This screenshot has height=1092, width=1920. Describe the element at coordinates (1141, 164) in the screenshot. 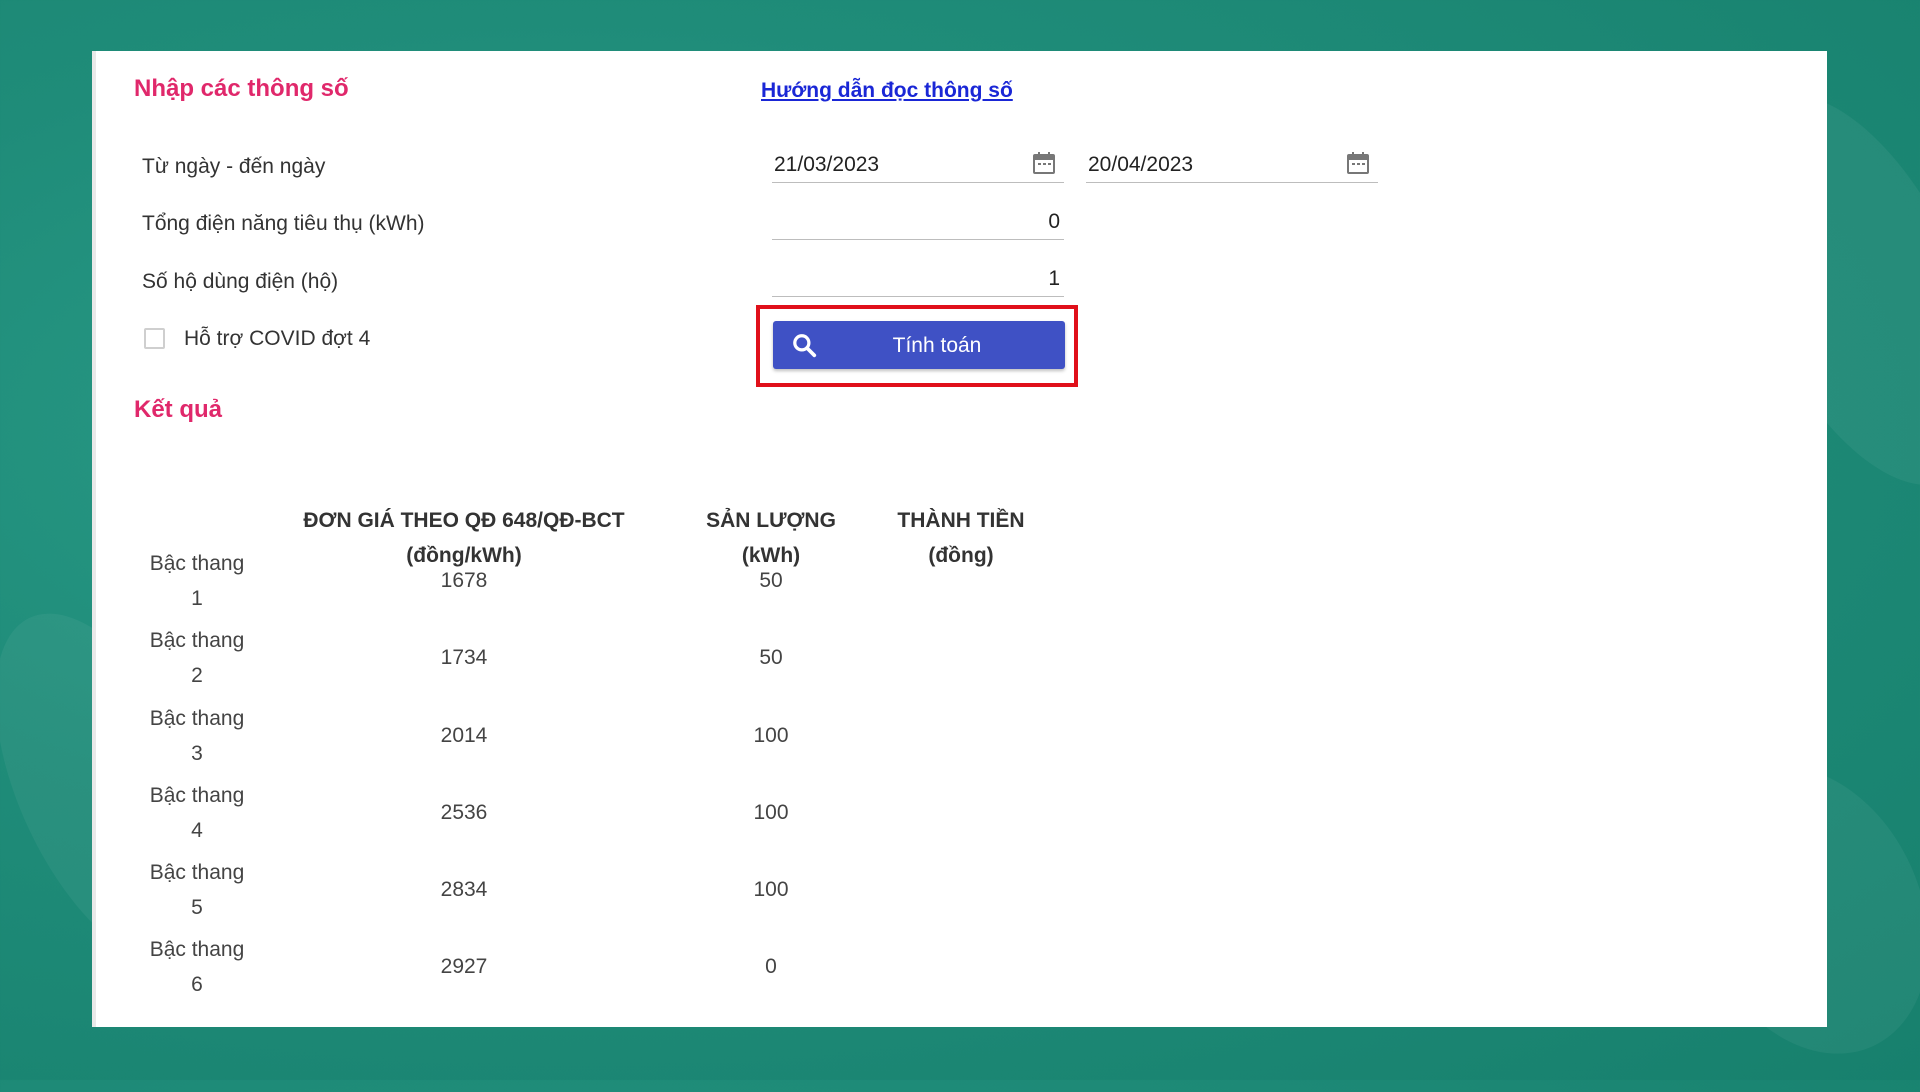

I see `to-date-value: 20/04/2023` at that location.